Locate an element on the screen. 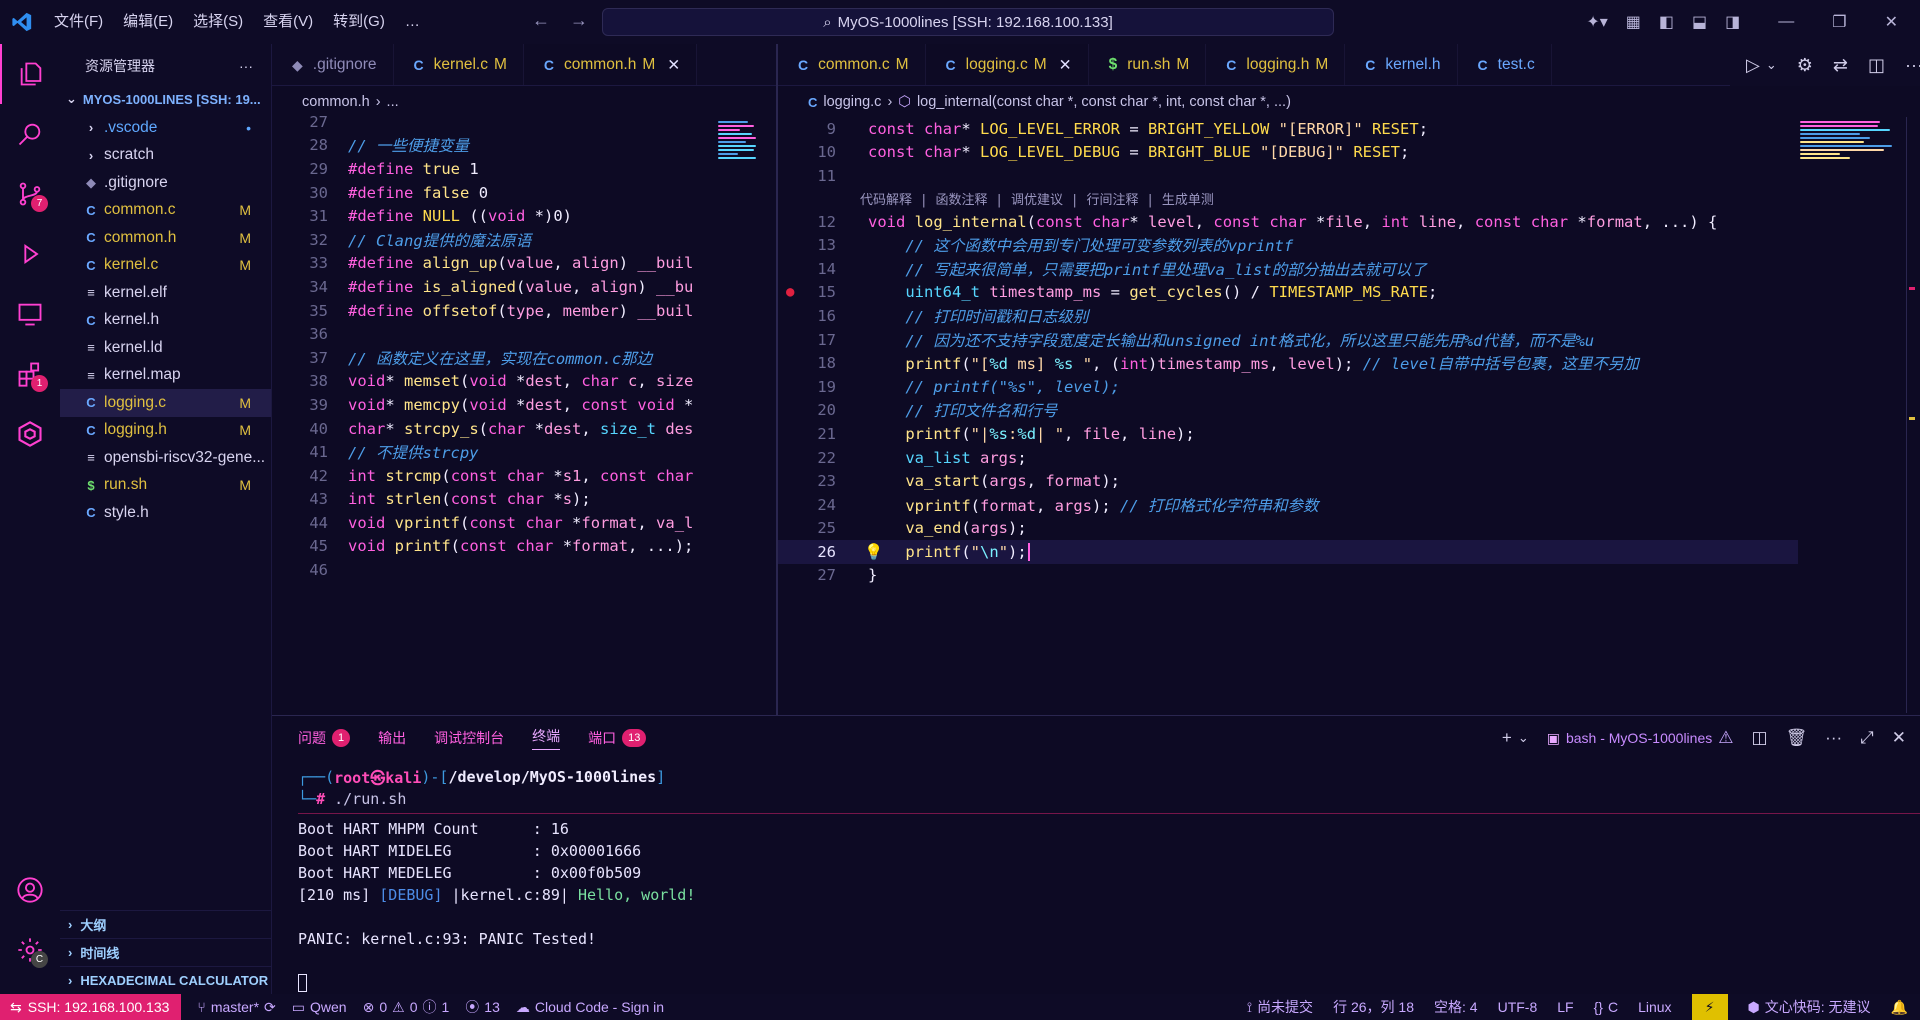 The image size is (1920, 1020). remote-indicator: ⇆ SSH: 192.168.100.133 is located at coordinates (91, 1007).